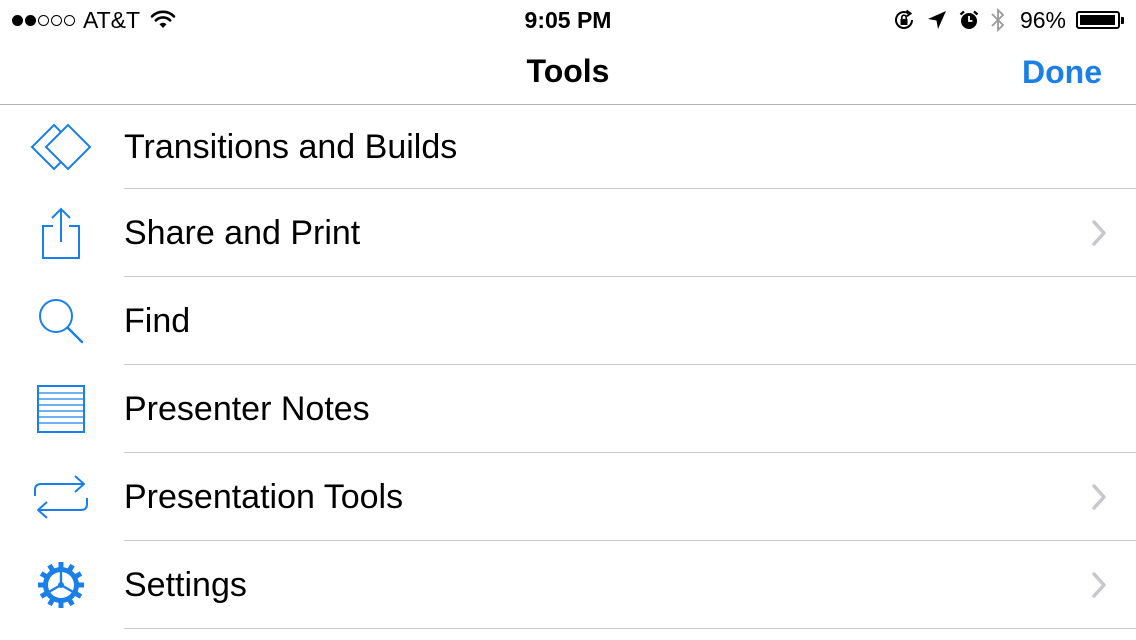 This screenshot has height=640, width=1136. What do you see at coordinates (969, 19) in the screenshot?
I see `alarm-icon` at bounding box center [969, 19].